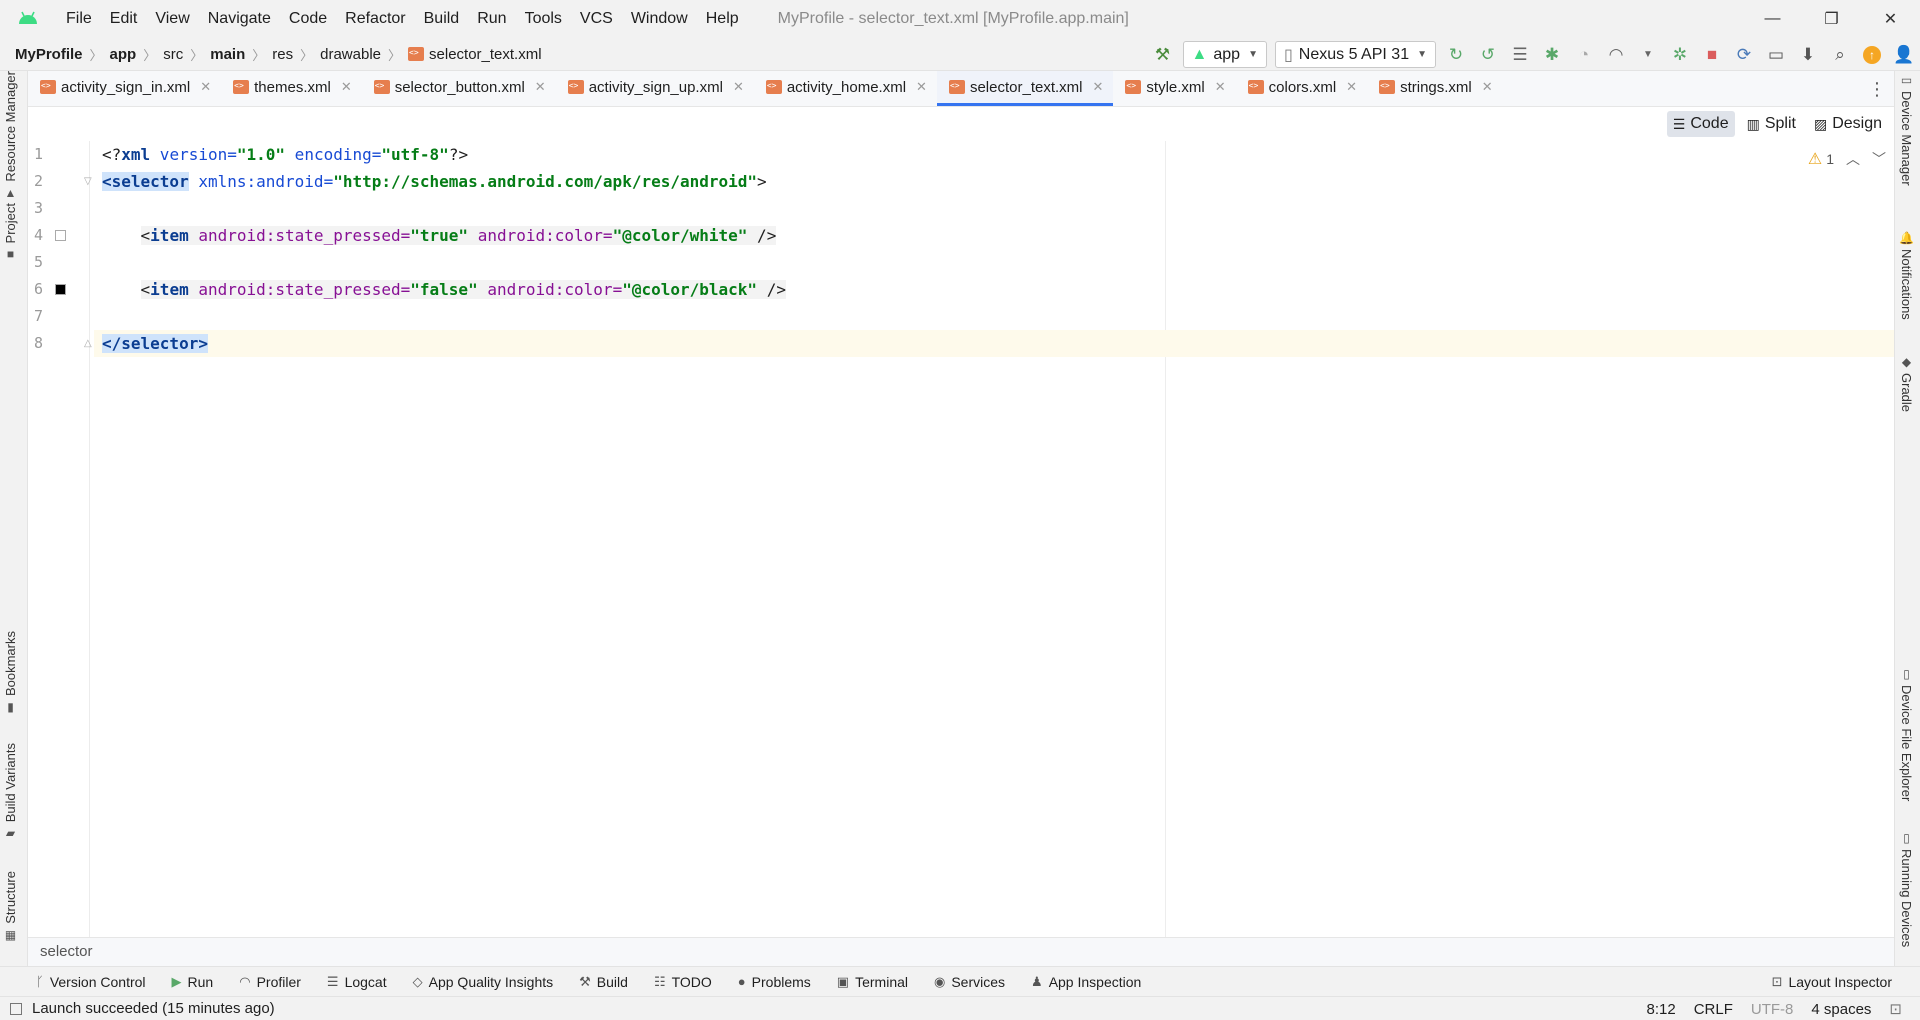 The image size is (1920, 1020). I want to click on breadcrumb-module: app, so click(123, 54).